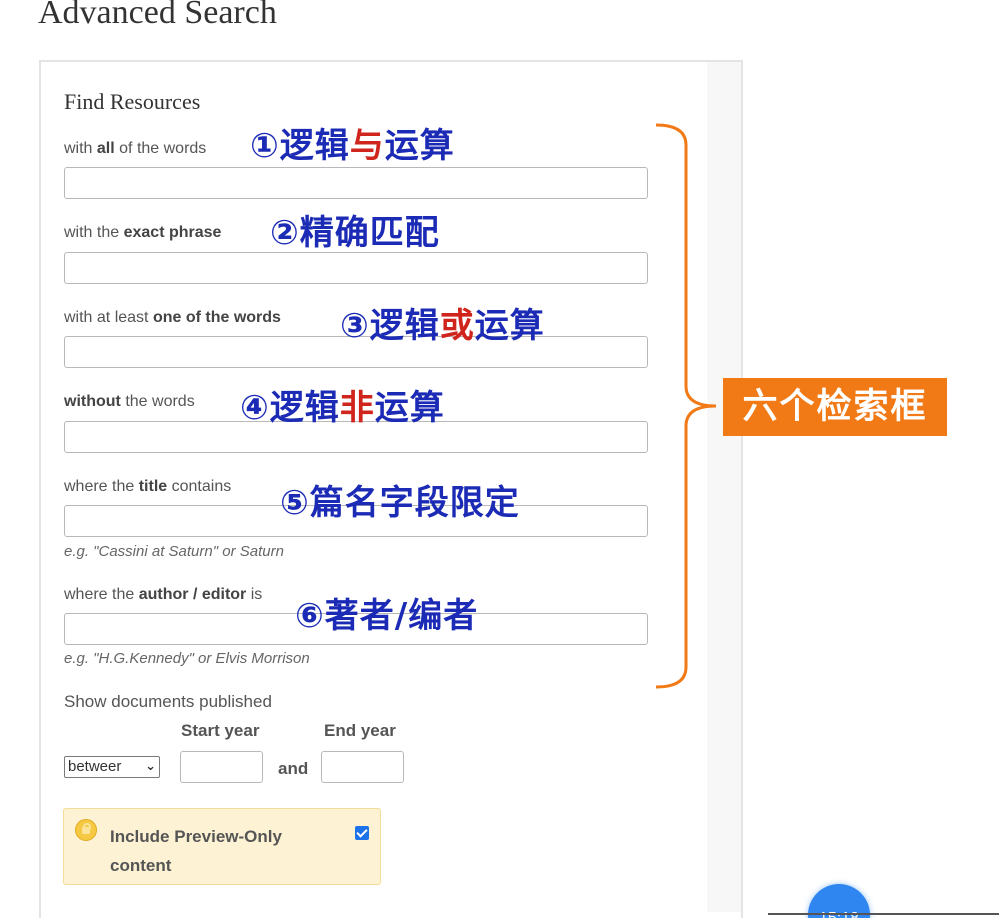 This screenshot has width=999, height=918. What do you see at coordinates (129, 401) in the screenshot?
I see `without-words-label: without the words` at bounding box center [129, 401].